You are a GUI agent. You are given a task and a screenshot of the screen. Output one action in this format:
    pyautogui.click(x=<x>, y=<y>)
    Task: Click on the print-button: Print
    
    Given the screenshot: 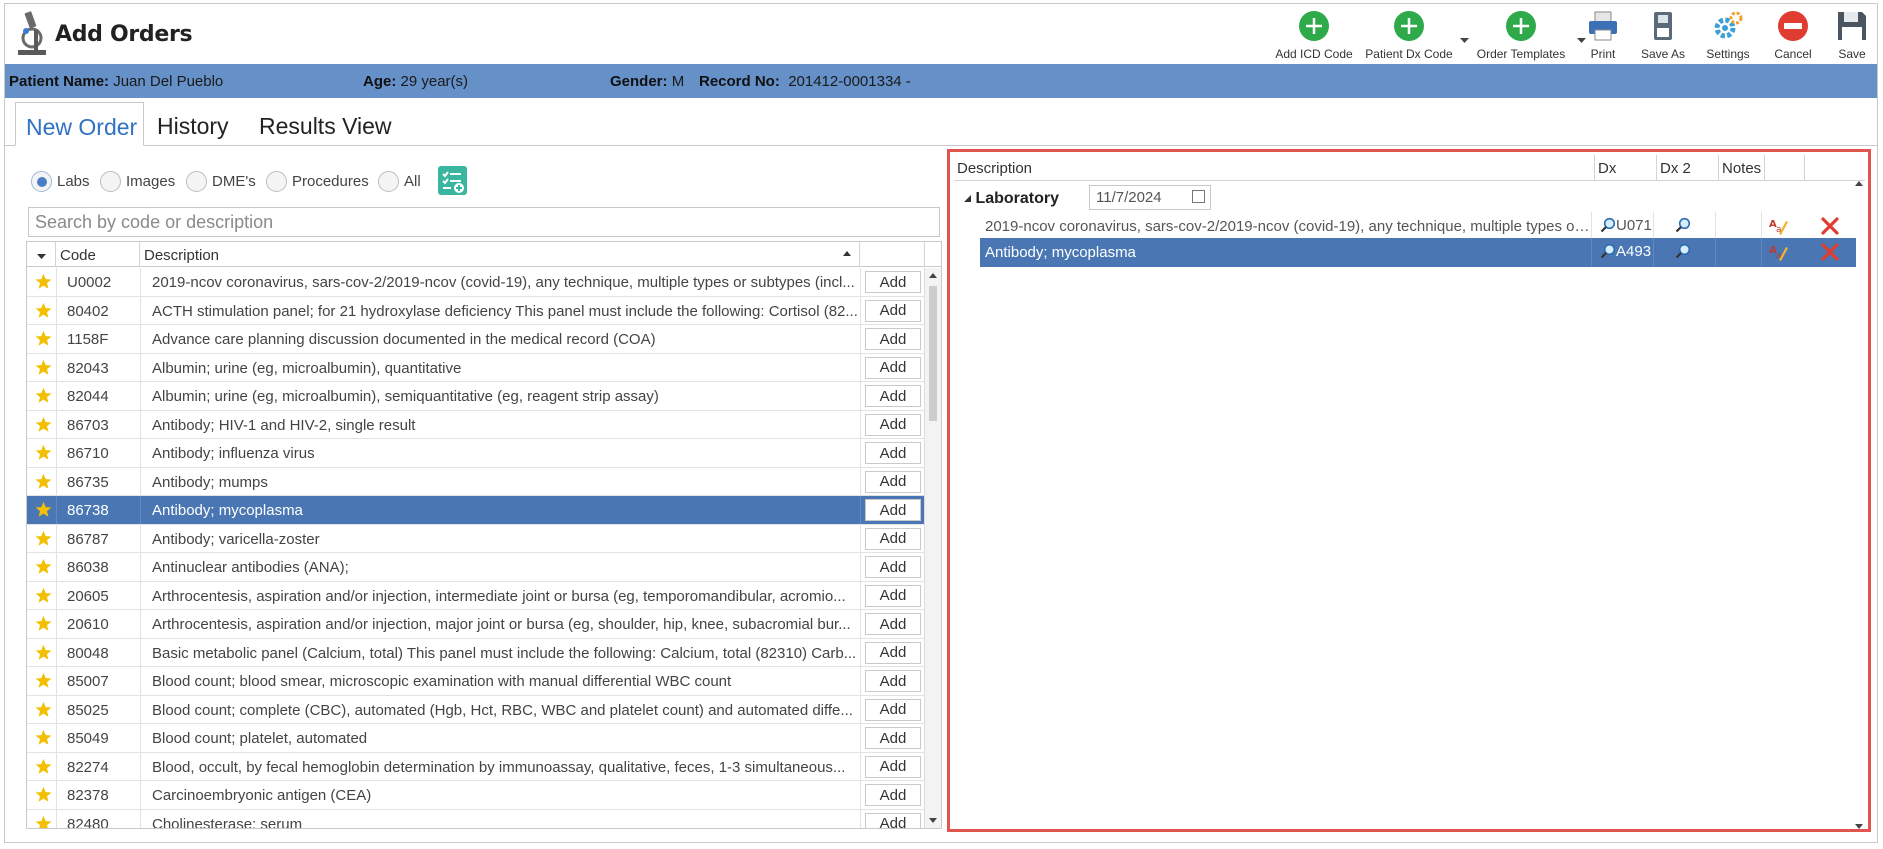 What is the action you would take?
    pyautogui.click(x=1603, y=34)
    